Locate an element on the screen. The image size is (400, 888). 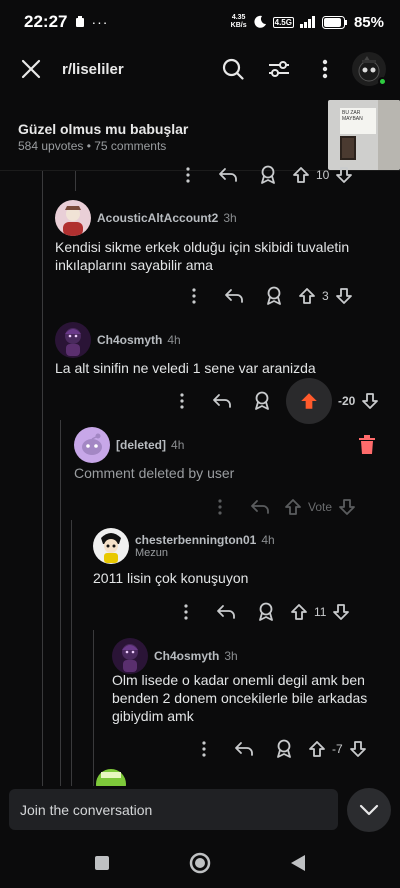
subreddit-name: r/liseliler is located at coordinates (93, 69).